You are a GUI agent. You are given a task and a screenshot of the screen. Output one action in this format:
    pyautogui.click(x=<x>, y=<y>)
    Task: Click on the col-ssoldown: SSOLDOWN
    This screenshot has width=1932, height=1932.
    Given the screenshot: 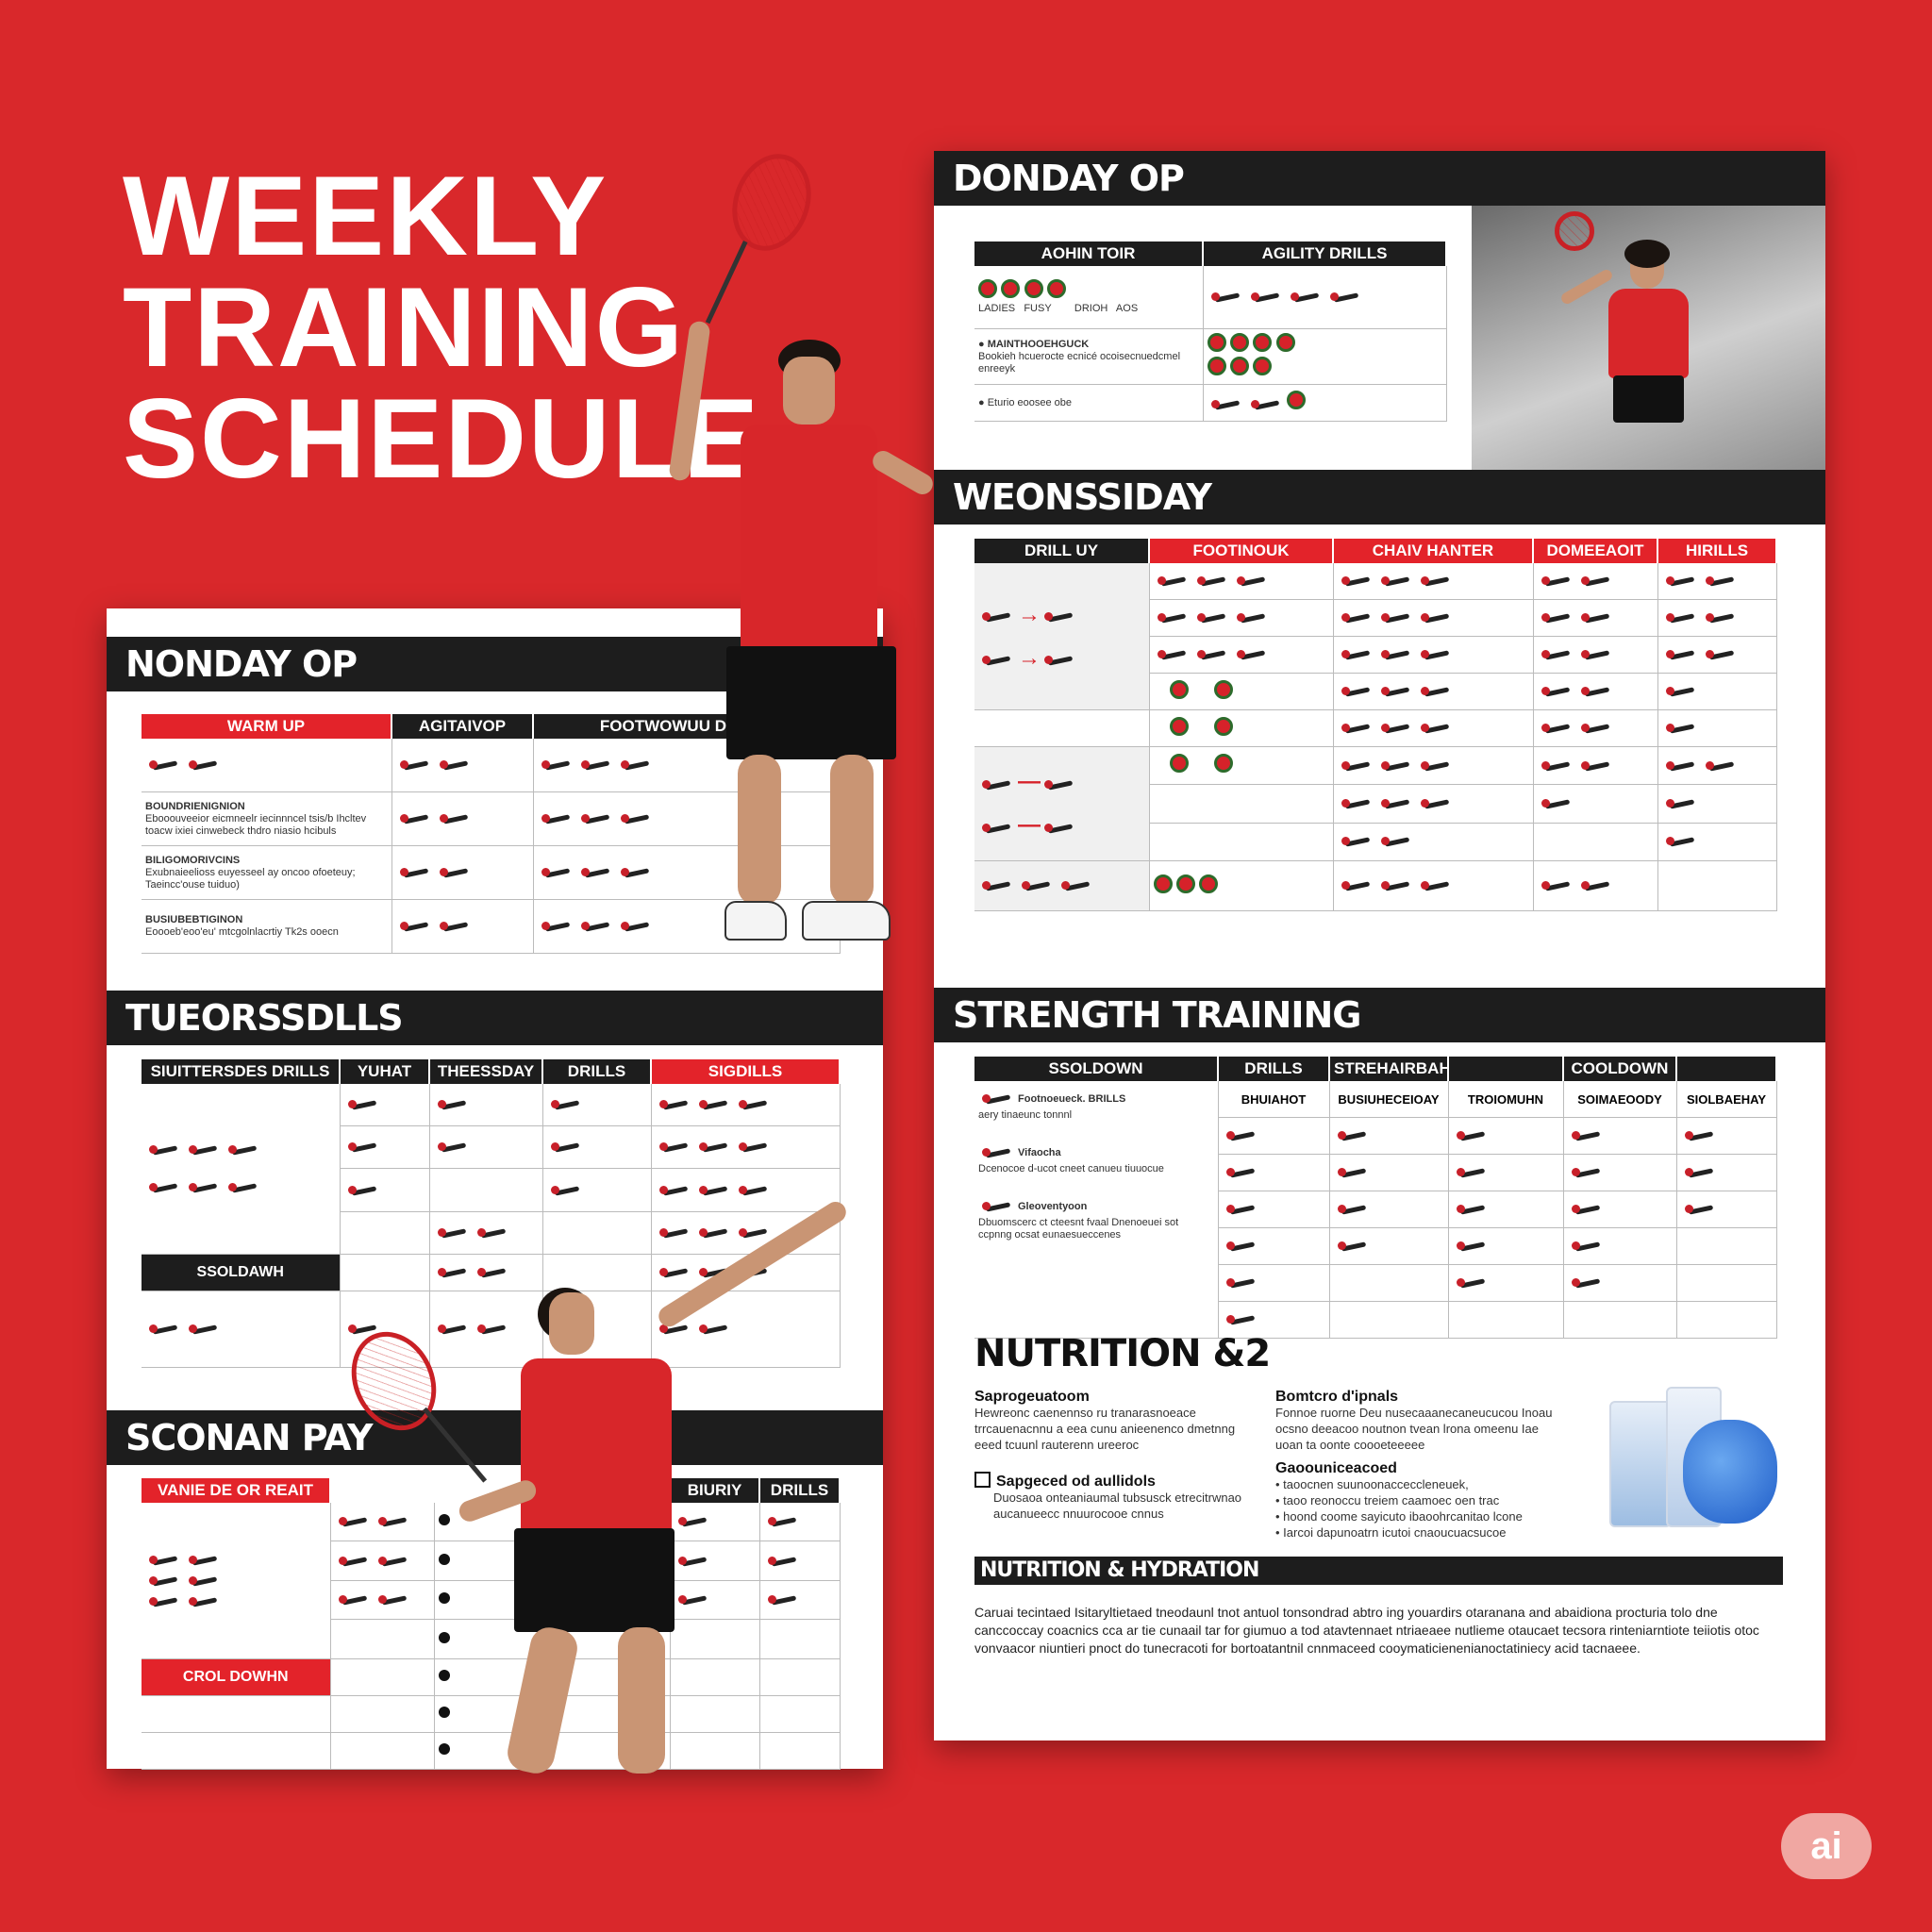 What is the action you would take?
    pyautogui.click(x=1096, y=1069)
    